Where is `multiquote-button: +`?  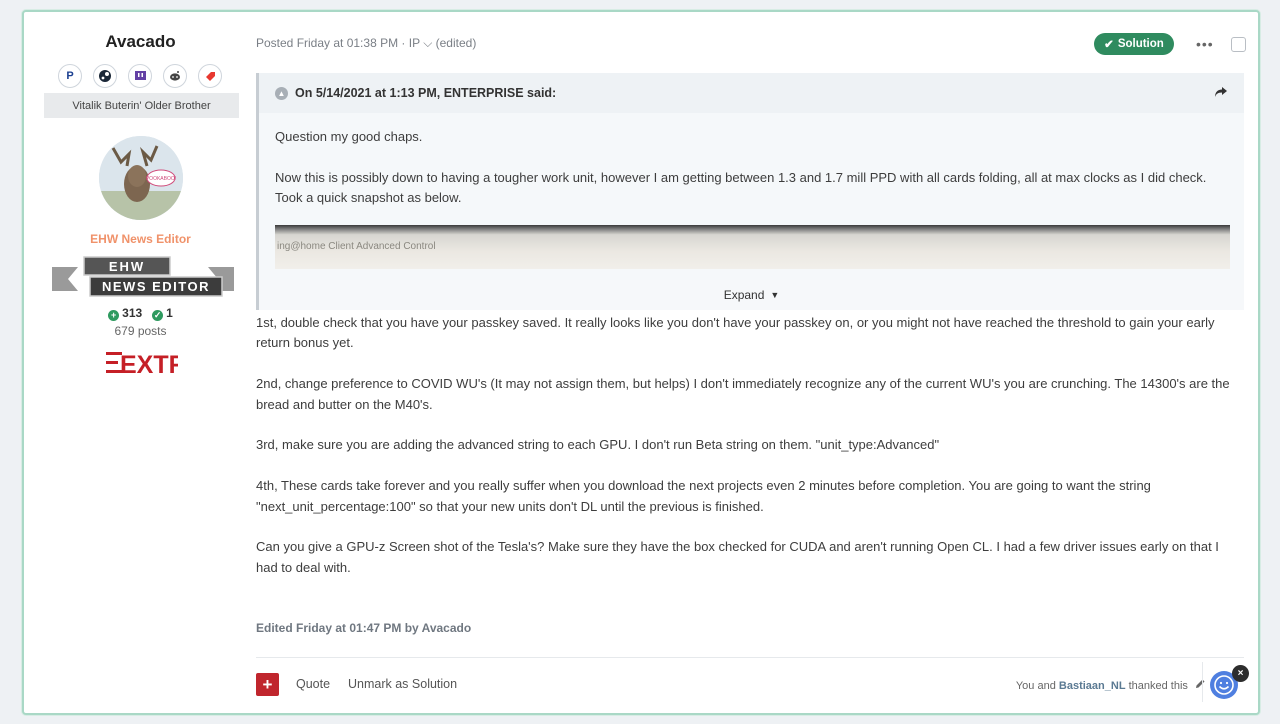
multiquote-button: + is located at coordinates (267, 684).